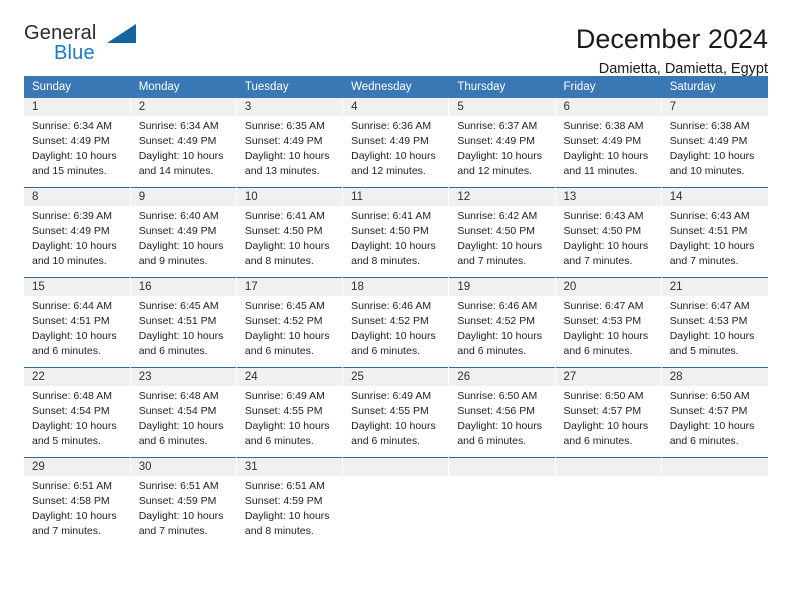 Image resolution: width=792 pixels, height=612 pixels. What do you see at coordinates (608, 107) in the screenshot?
I see `day-number-cell: 6` at bounding box center [608, 107].